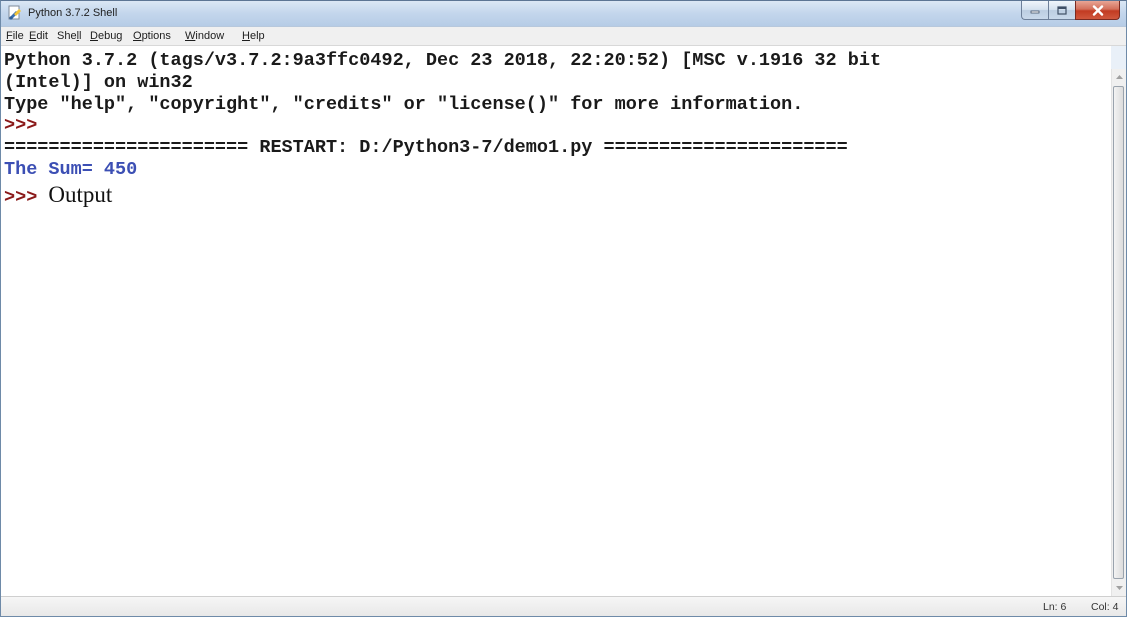 Image resolution: width=1127 pixels, height=617 pixels. I want to click on line-number-status: Ln: 6, so click(1055, 607).